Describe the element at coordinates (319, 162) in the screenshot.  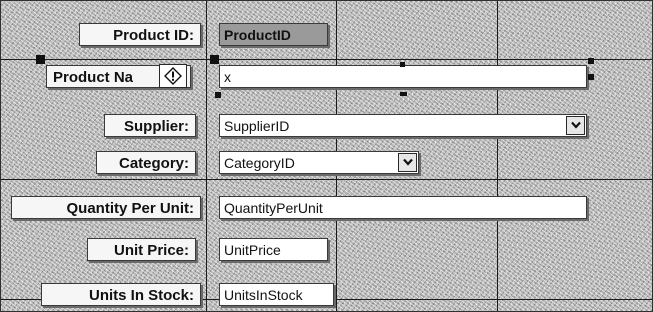
I see `category-combo: CategoryID` at that location.